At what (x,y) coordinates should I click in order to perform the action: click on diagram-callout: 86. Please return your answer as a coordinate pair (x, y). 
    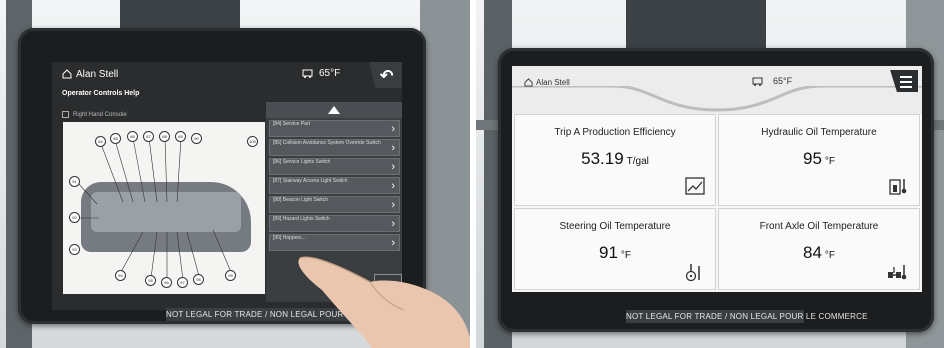
    Looking at the image, I should click on (132, 136).